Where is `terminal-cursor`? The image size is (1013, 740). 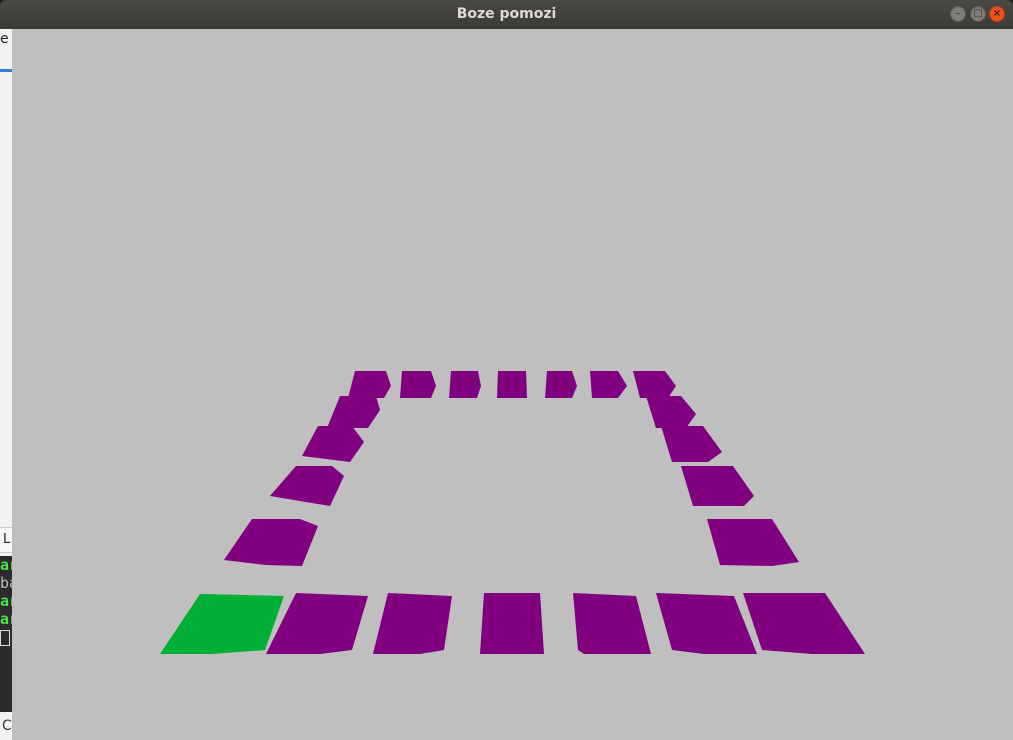
terminal-cursor is located at coordinates (5, 637).